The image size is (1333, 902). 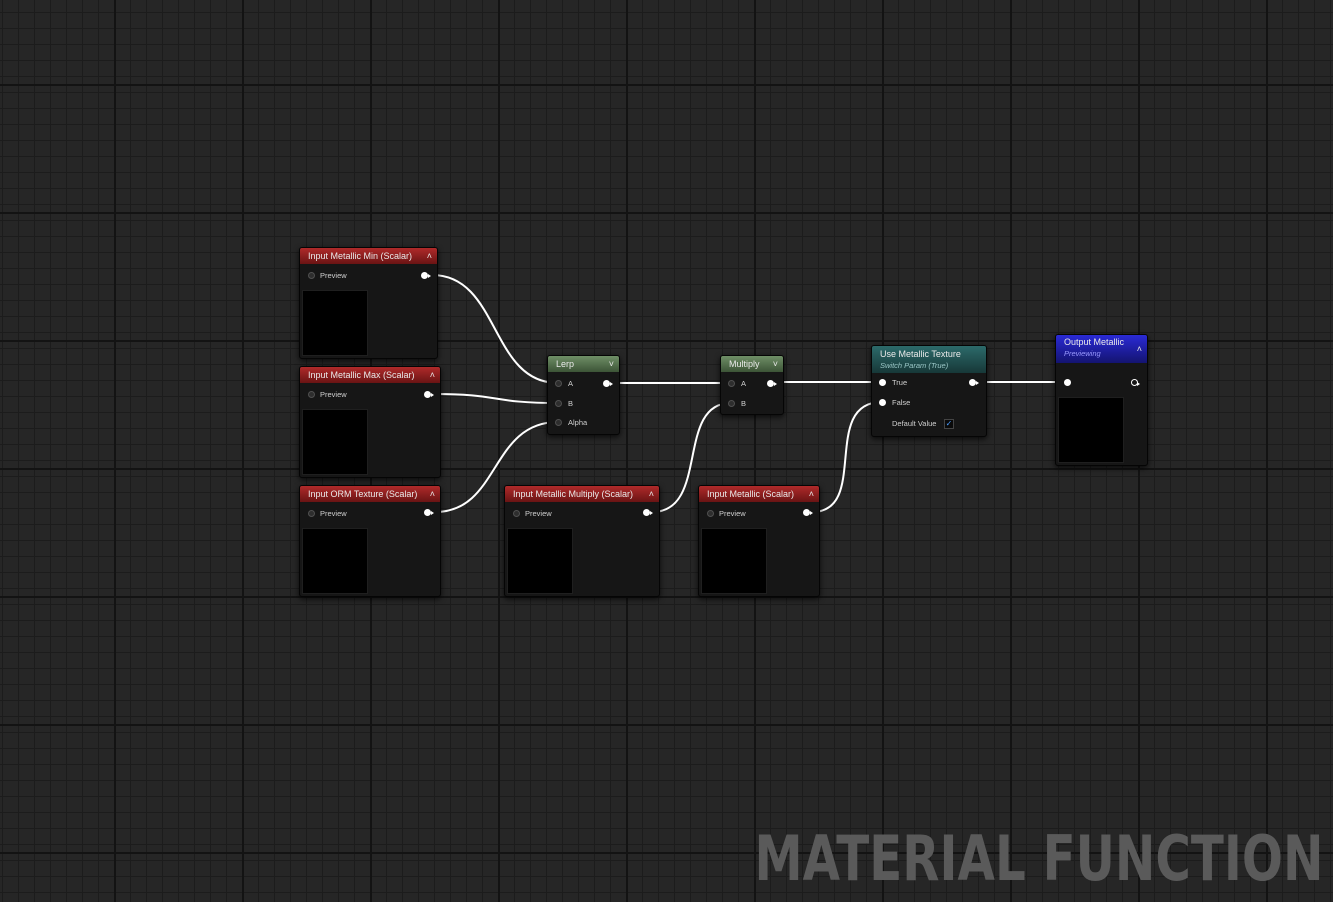 What do you see at coordinates (370, 422) in the screenshot?
I see `node-input-metallic-max: Input Metallic Max (Scalar) ˄ Preview` at bounding box center [370, 422].